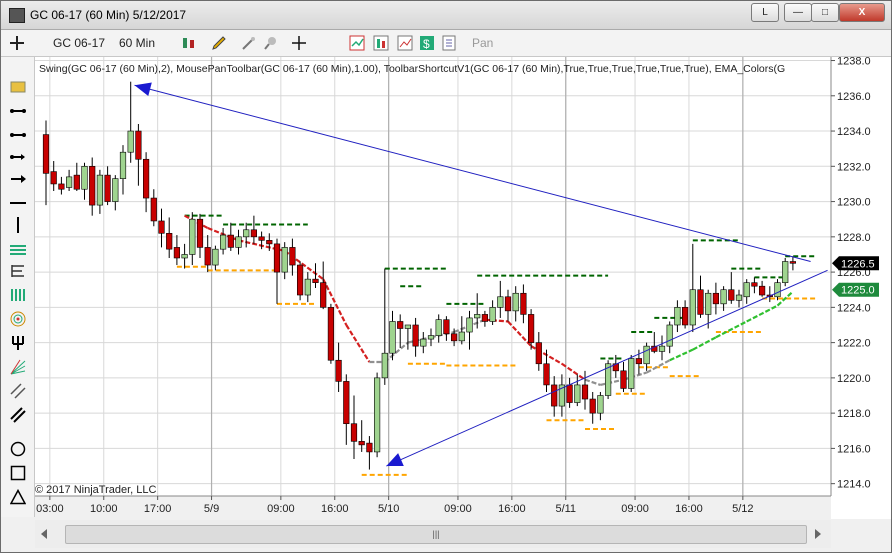  Describe the element at coordinates (825, 12) in the screenshot. I see `maximize-button: □` at that location.